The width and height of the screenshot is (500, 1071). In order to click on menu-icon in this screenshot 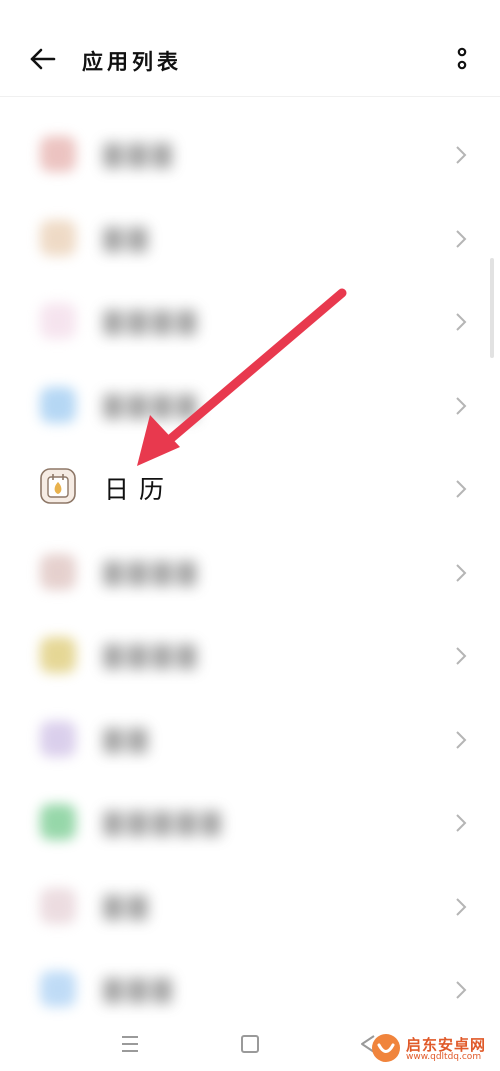, I will do `click(130, 1044)`.